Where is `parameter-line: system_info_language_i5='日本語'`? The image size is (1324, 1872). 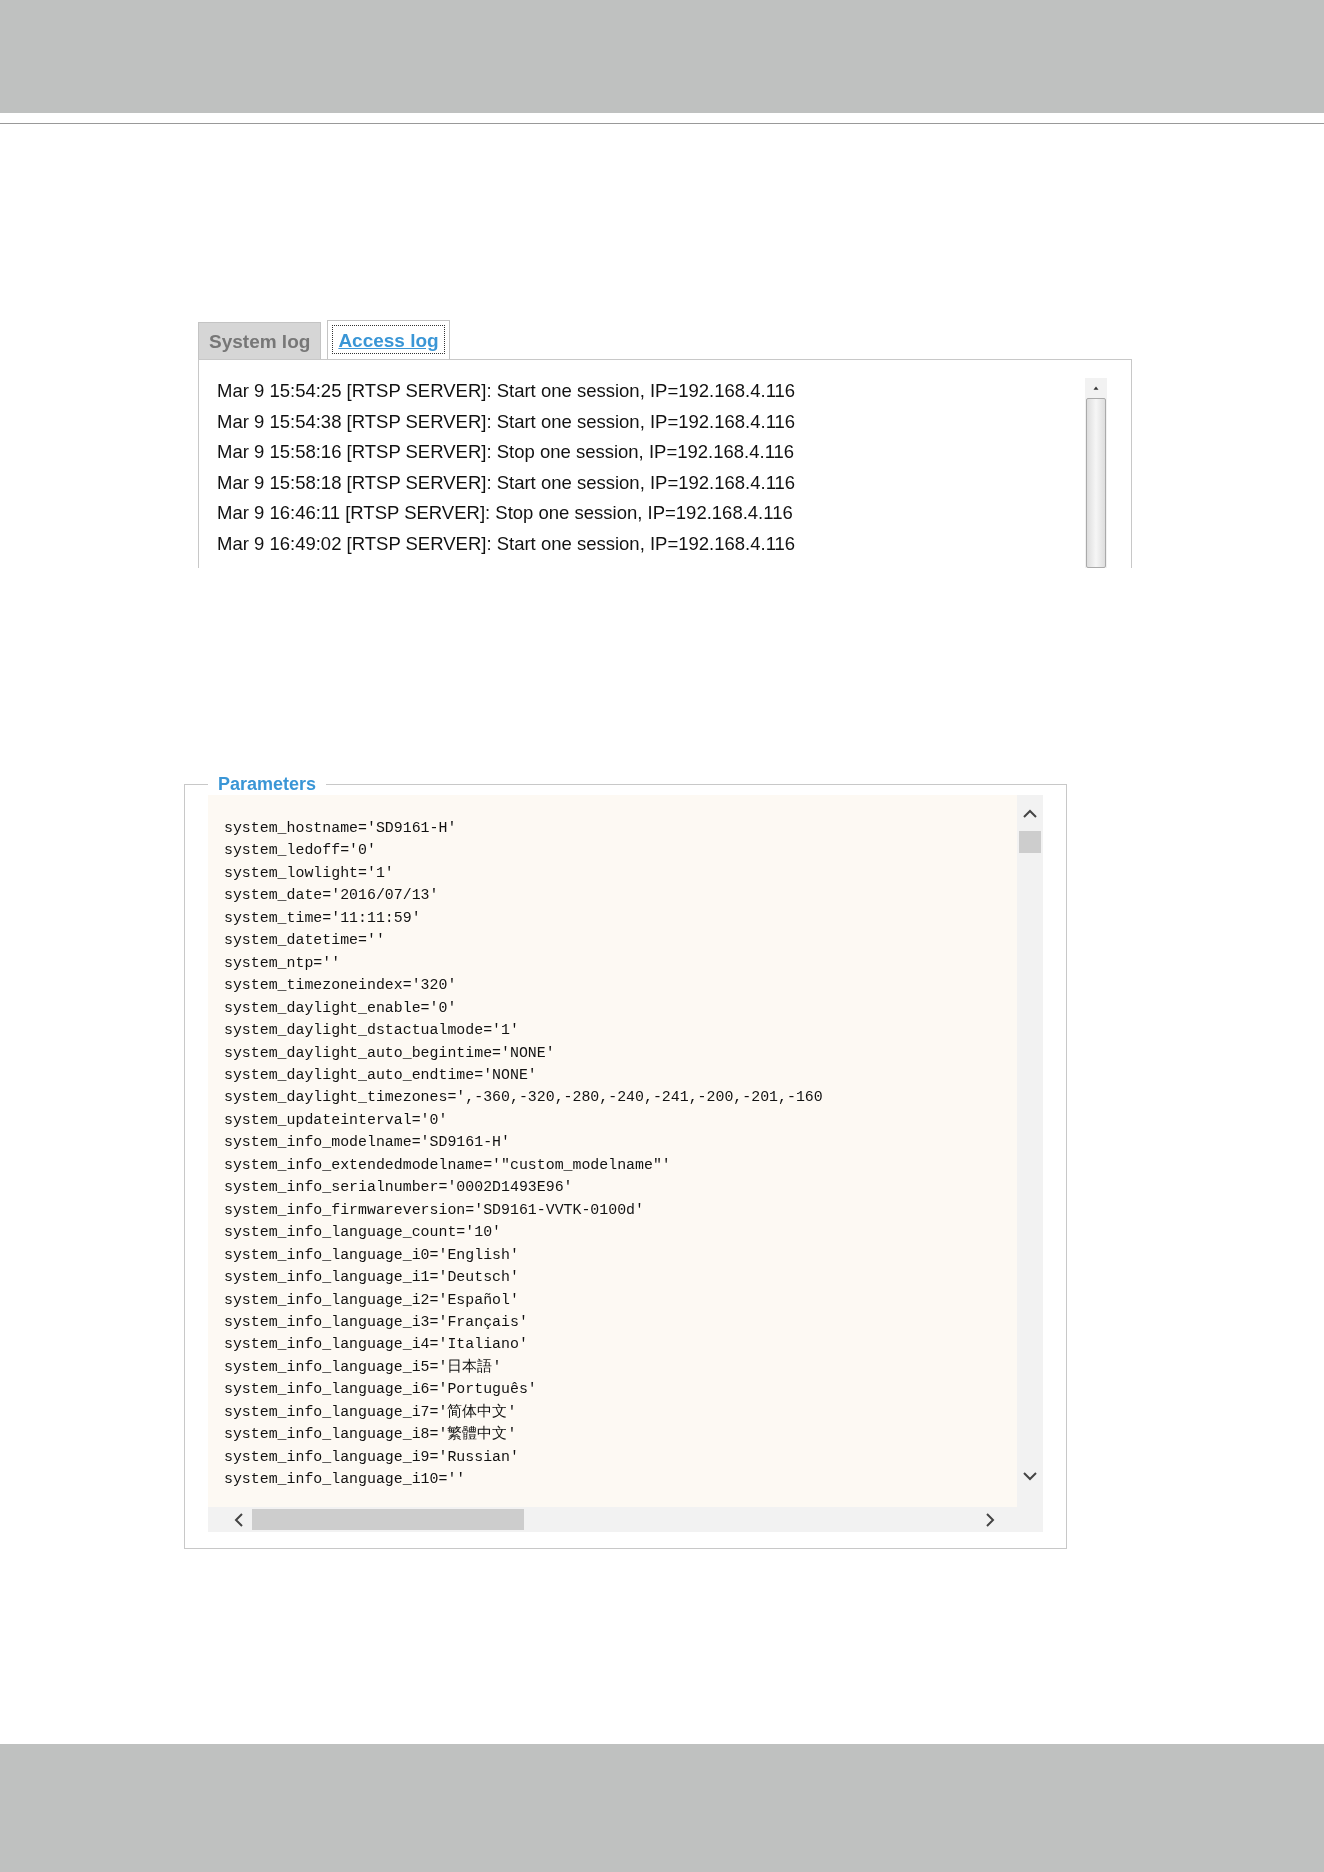
parameter-line: system_info_language_i5='日本語' is located at coordinates (363, 1367).